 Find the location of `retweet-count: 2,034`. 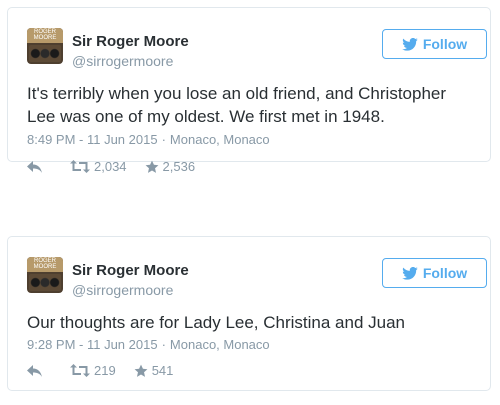

retweet-count: 2,034 is located at coordinates (110, 166).